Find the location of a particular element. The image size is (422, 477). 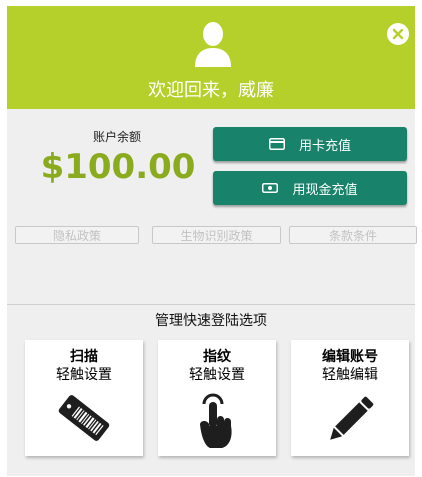

terms-conditions-link: 条款条件 is located at coordinates (353, 235).